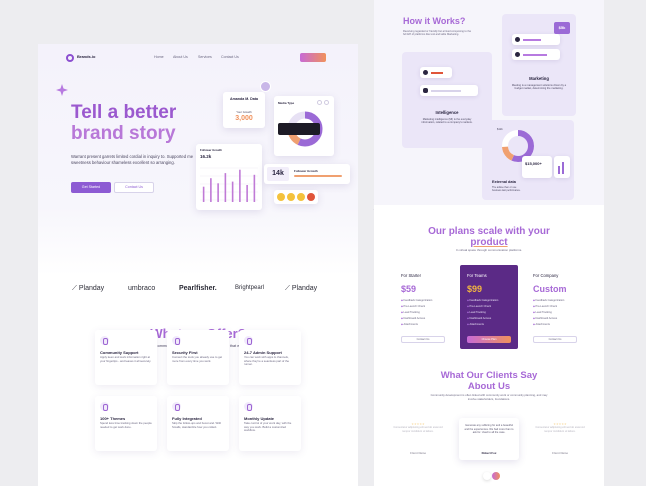 This screenshot has height=486, width=646. I want to click on media-type-title: Media Type, so click(286, 103).